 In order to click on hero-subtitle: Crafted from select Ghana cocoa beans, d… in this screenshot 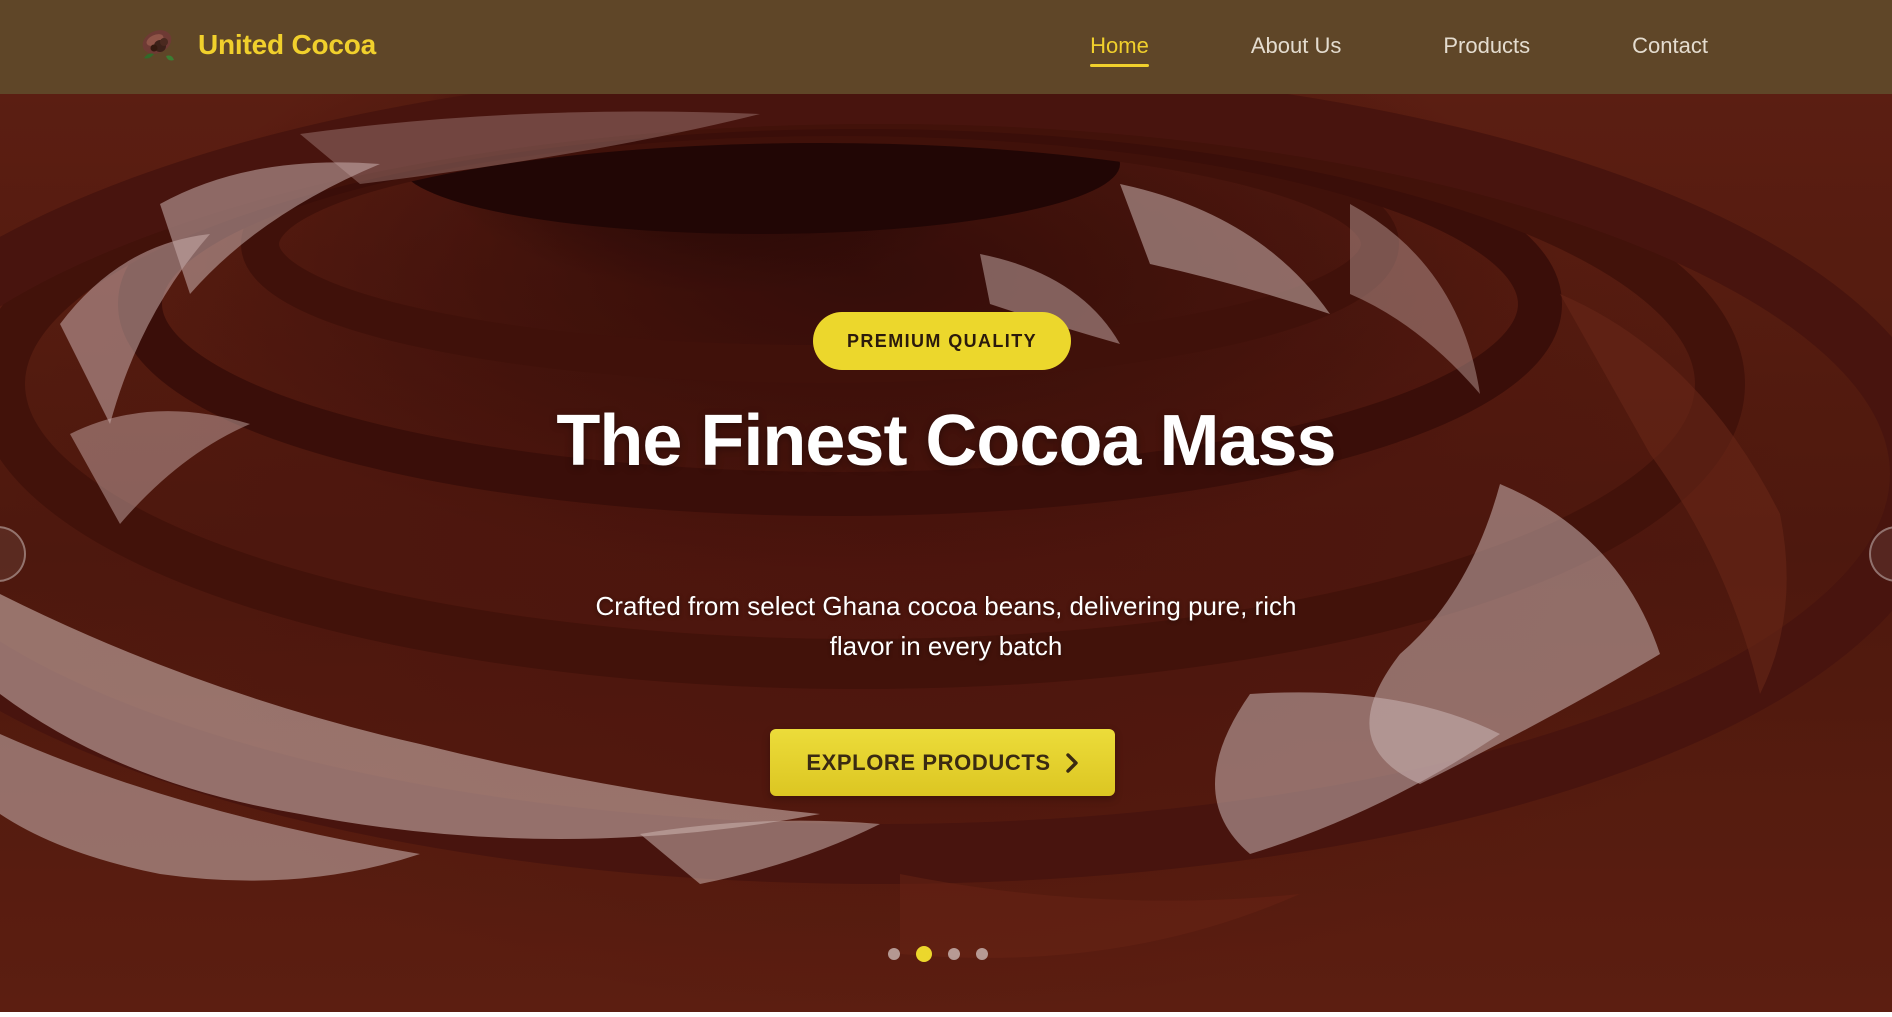, I will do `click(946, 626)`.